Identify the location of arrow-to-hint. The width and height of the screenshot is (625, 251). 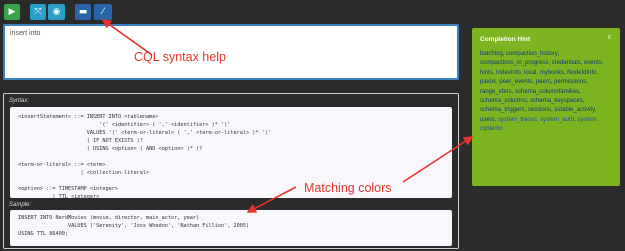
(438, 159).